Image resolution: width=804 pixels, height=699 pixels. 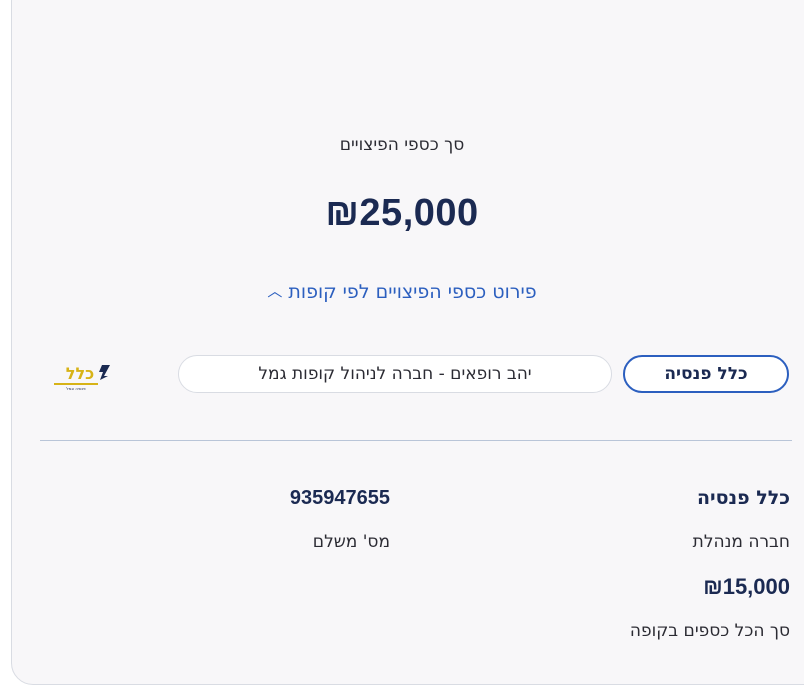 What do you see at coordinates (741, 542) in the screenshot?
I see `fund-name-label: חברה מנהלת` at bounding box center [741, 542].